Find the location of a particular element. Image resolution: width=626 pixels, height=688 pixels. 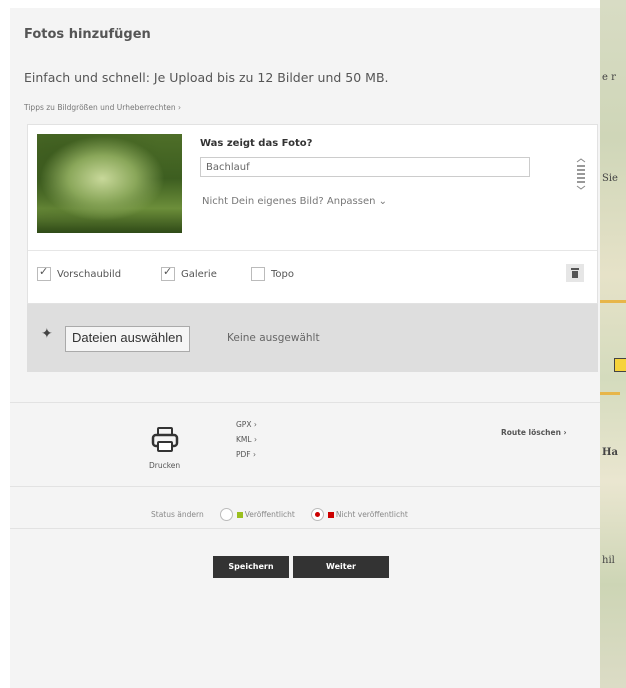

map-view: e r Sie Ha hil is located at coordinates (613, 344).